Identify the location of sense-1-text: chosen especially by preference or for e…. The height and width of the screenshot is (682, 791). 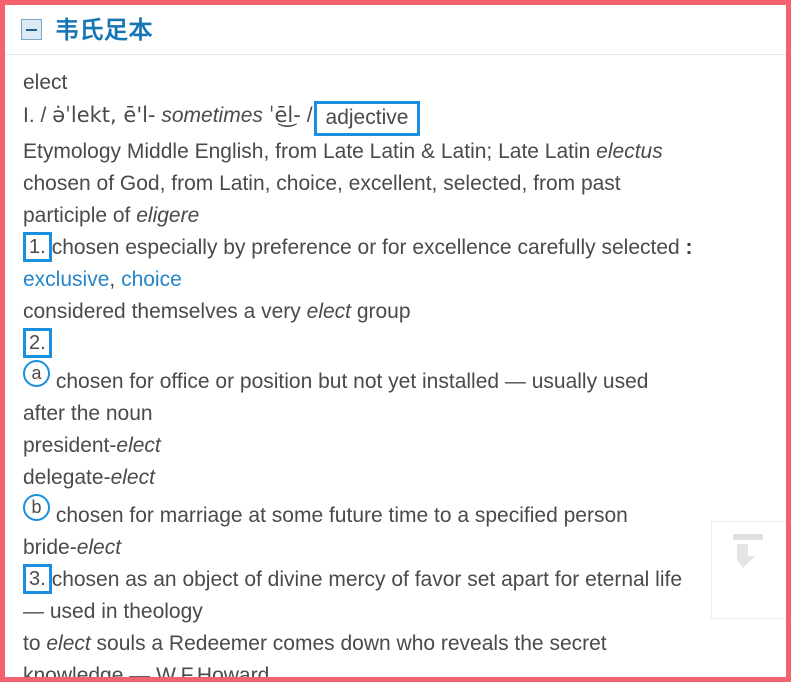
(365, 247).